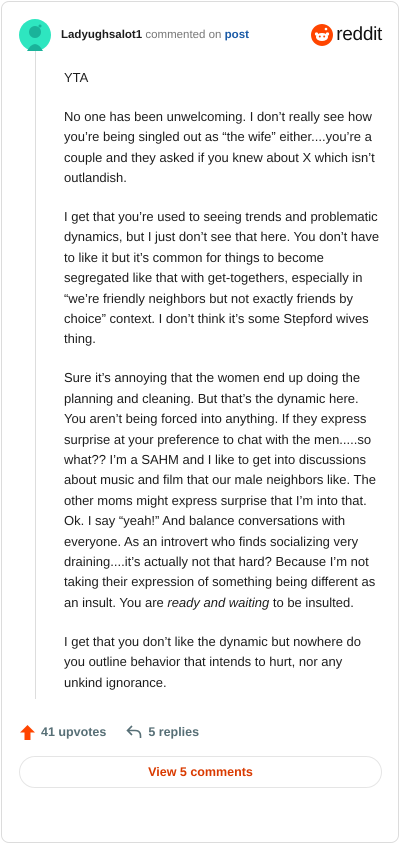  Describe the element at coordinates (222, 278) in the screenshot. I see `comment-paragraph: I get that you’re used to seeing trends and problematic dynamics, but I just don’t see that here. You don’t have to like it but it’s common for things to become segregated like that with get-togethers, especially in “we’re friendly neighbors but not exactly friends by choice” context. I don’t think it’s some Stepford wives thing.` at that location.